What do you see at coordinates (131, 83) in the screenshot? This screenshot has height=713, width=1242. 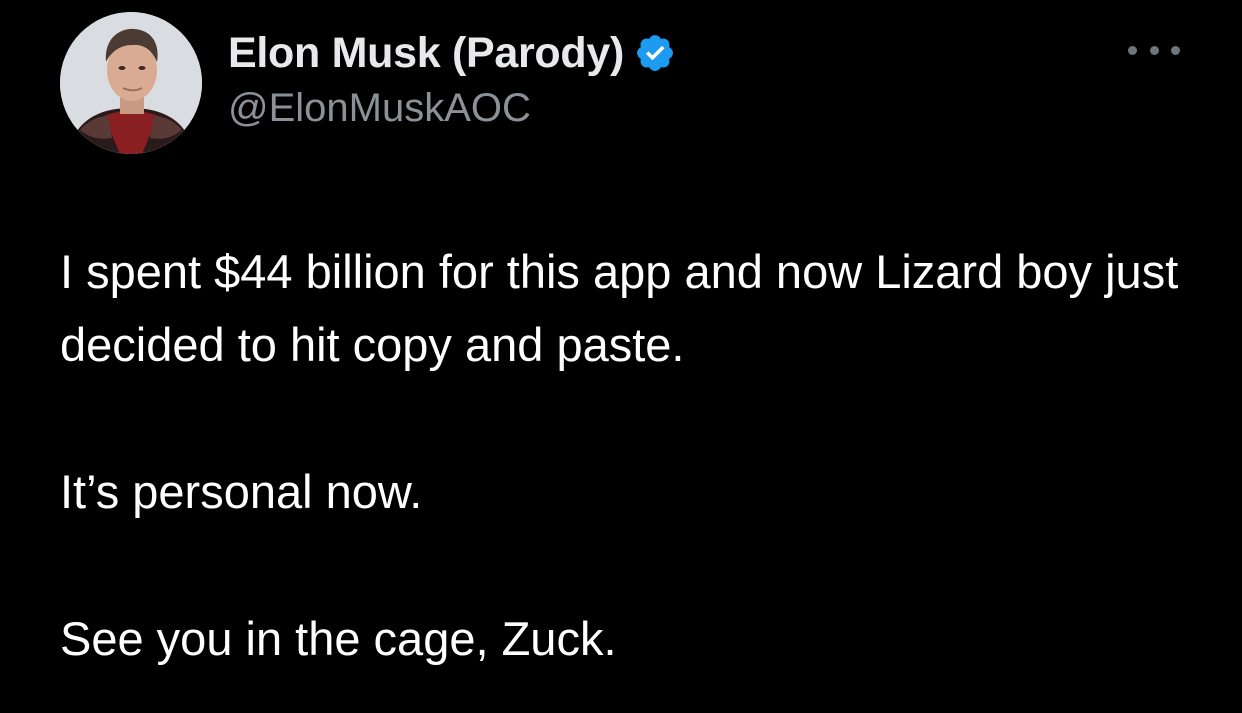 I see `avatar` at bounding box center [131, 83].